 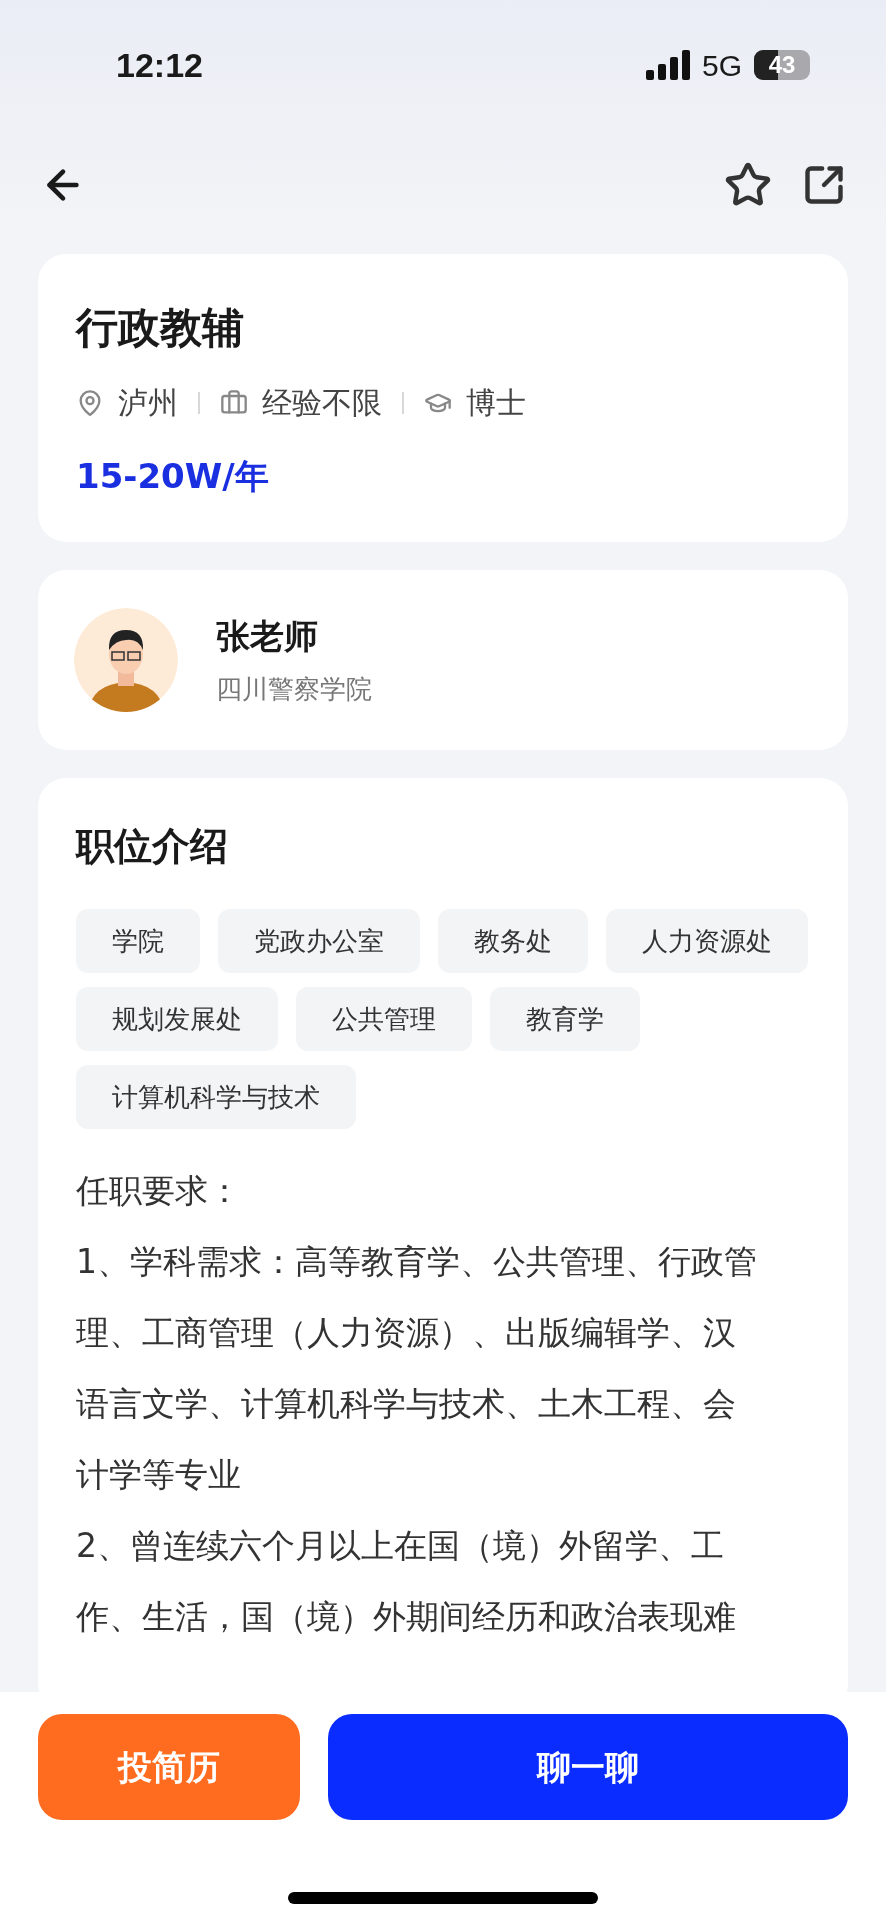 I want to click on tag: 规划发展处, so click(x=177, y=1019).